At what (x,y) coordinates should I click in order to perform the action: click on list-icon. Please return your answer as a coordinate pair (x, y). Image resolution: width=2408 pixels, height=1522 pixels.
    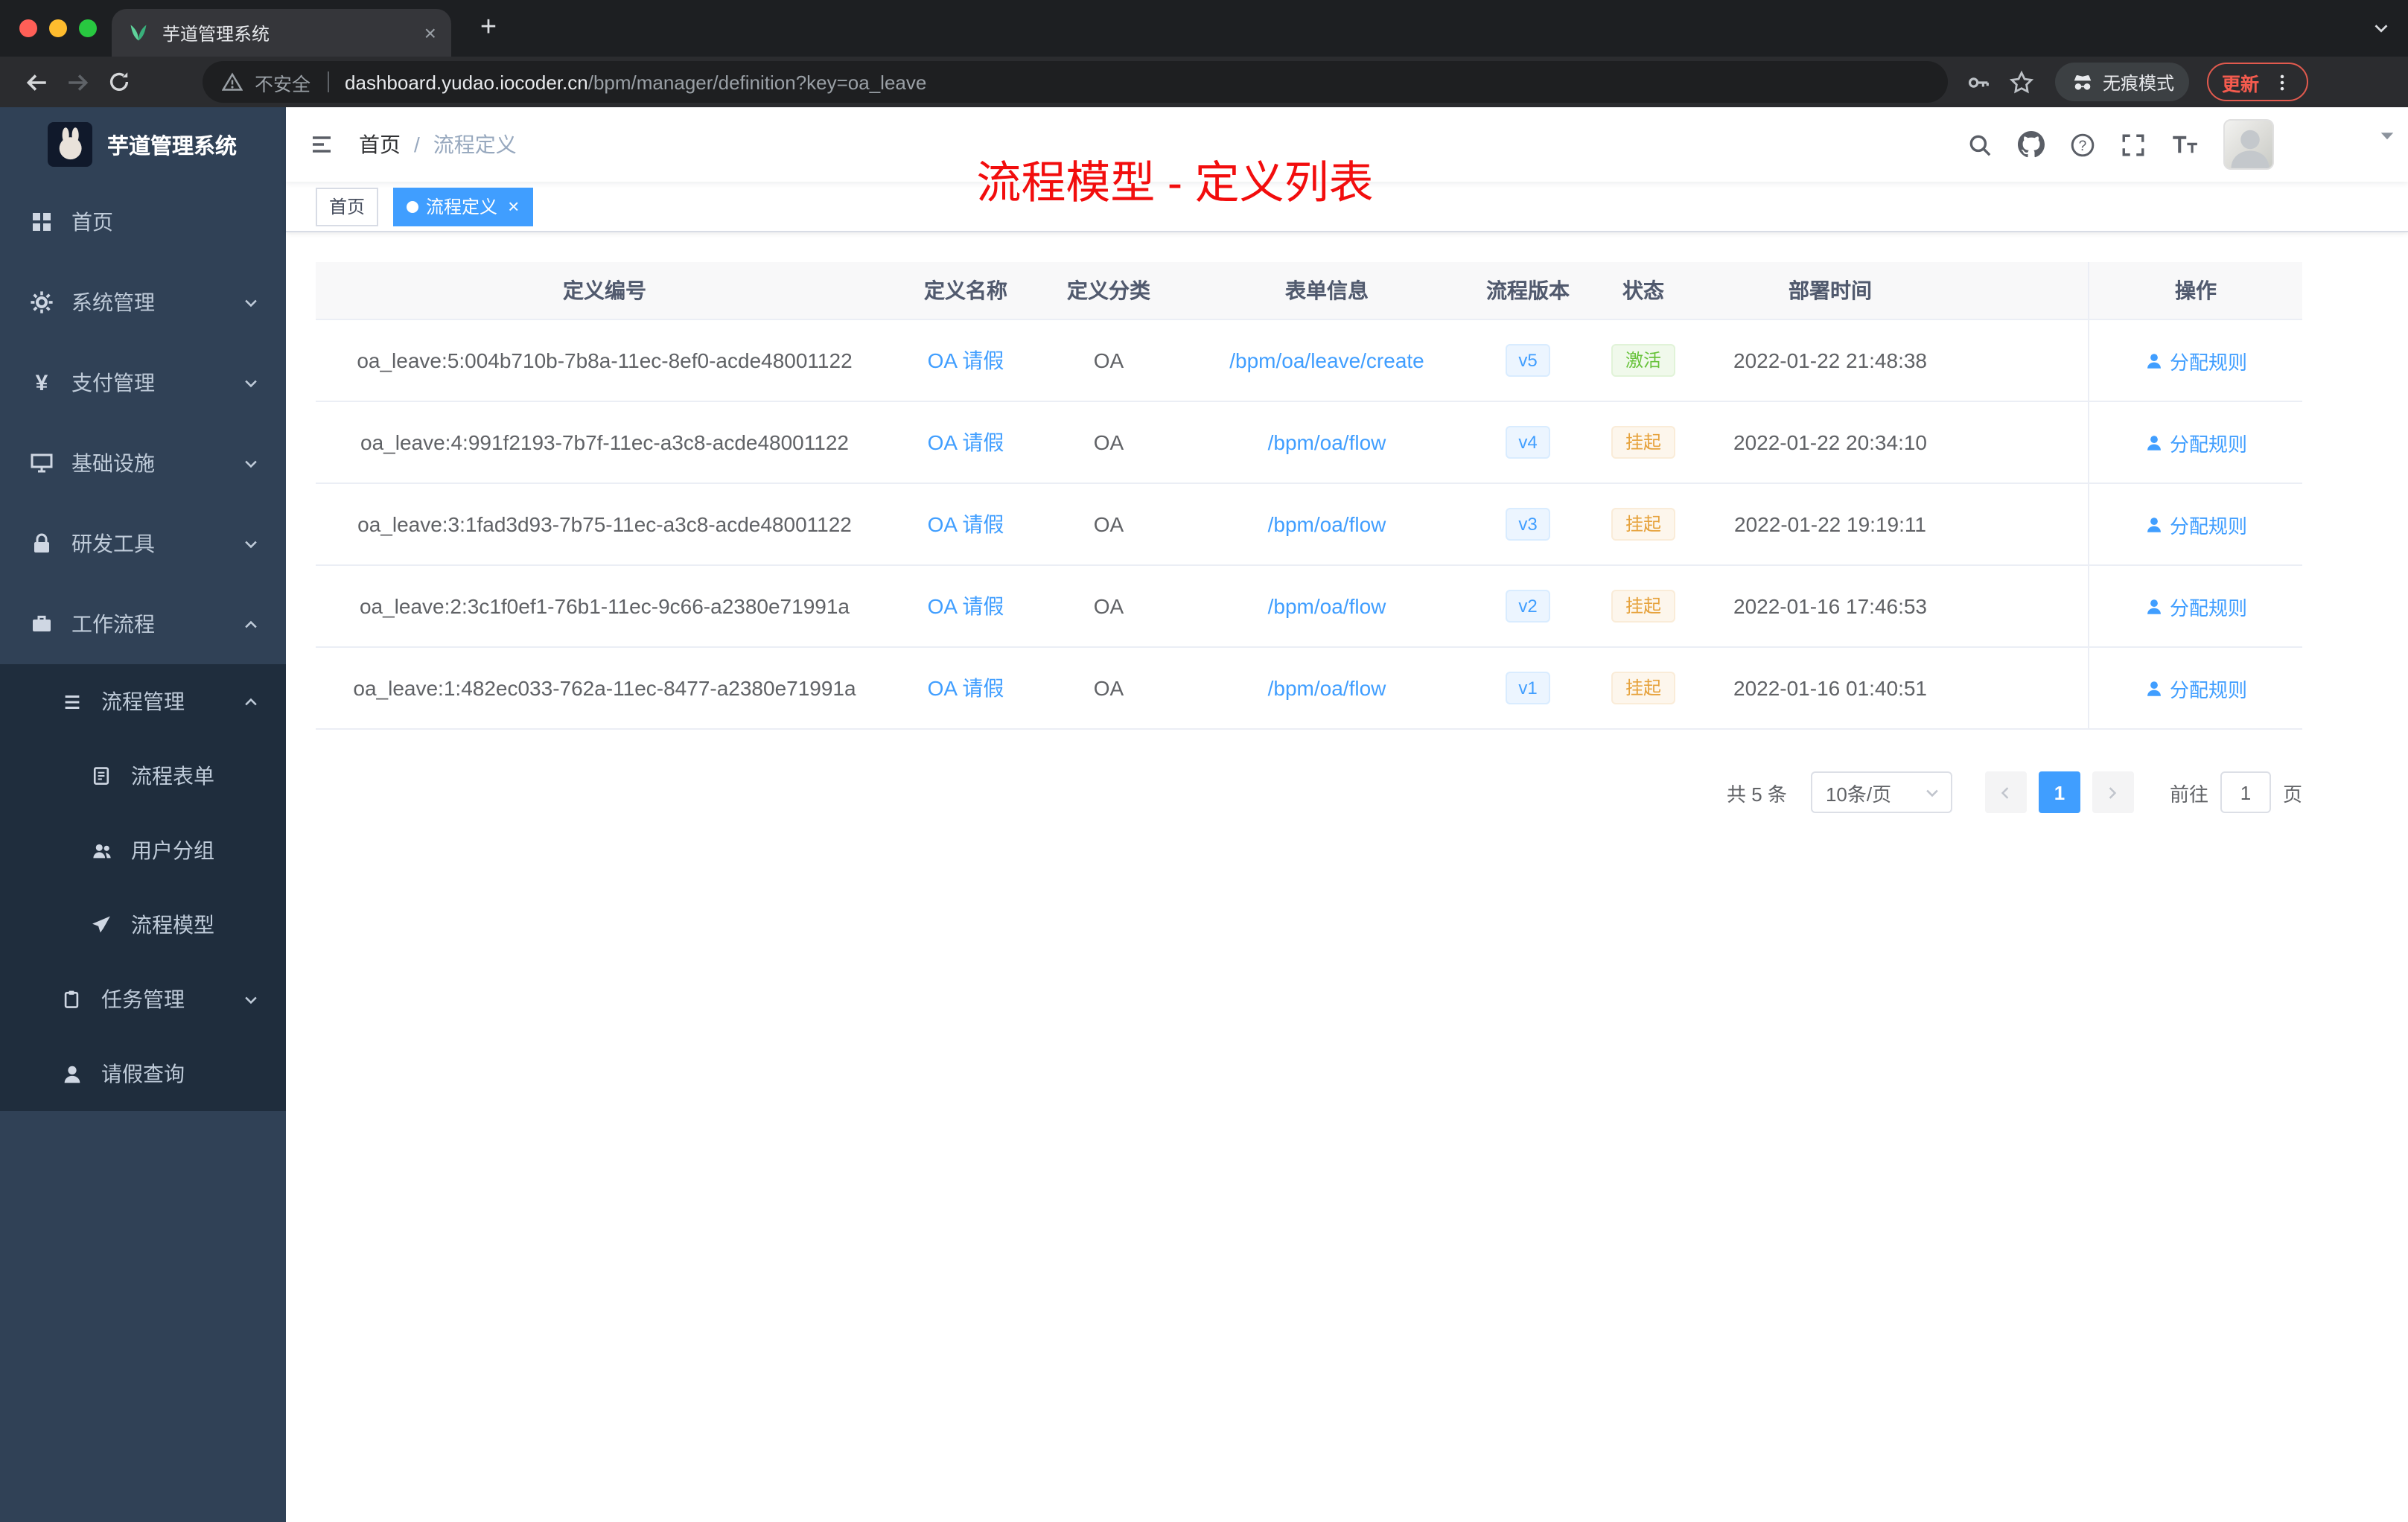
    Looking at the image, I should click on (71, 701).